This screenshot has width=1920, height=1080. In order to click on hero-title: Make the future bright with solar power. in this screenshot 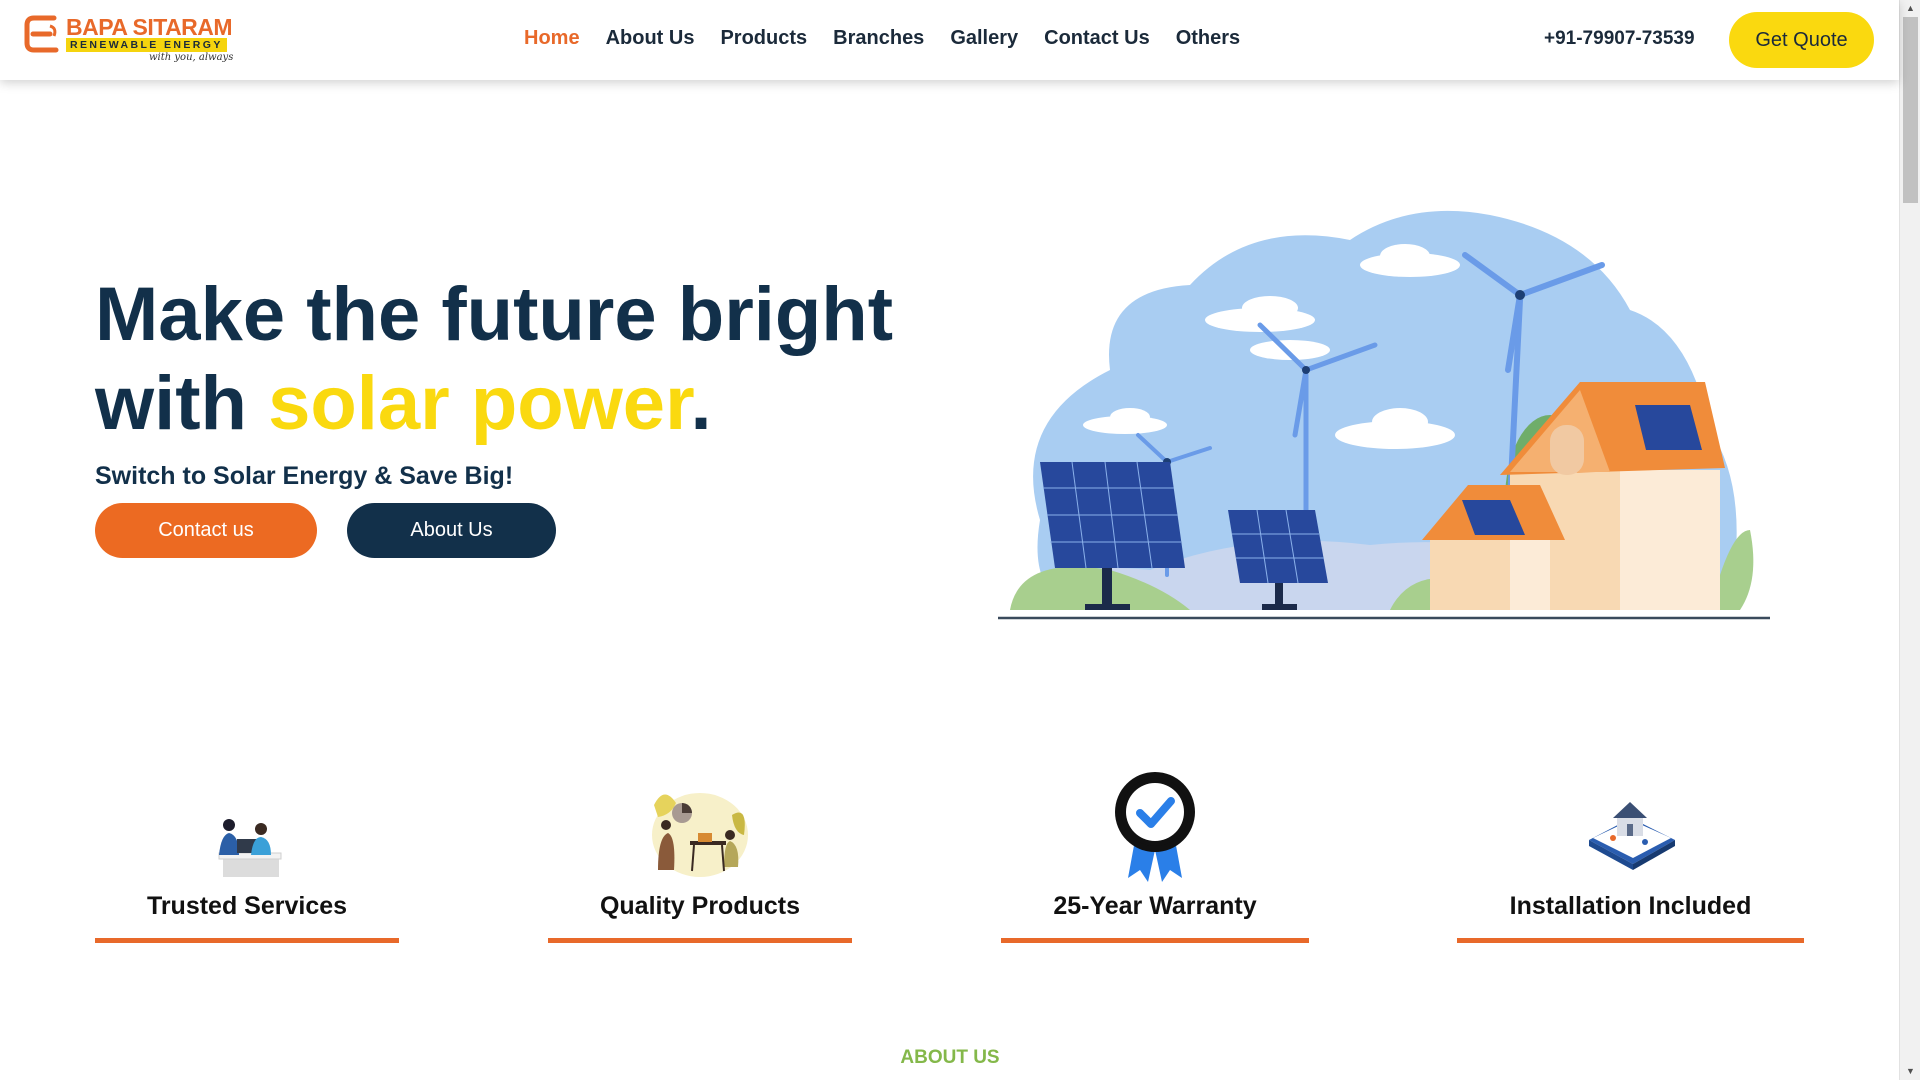, I will do `click(494, 359)`.